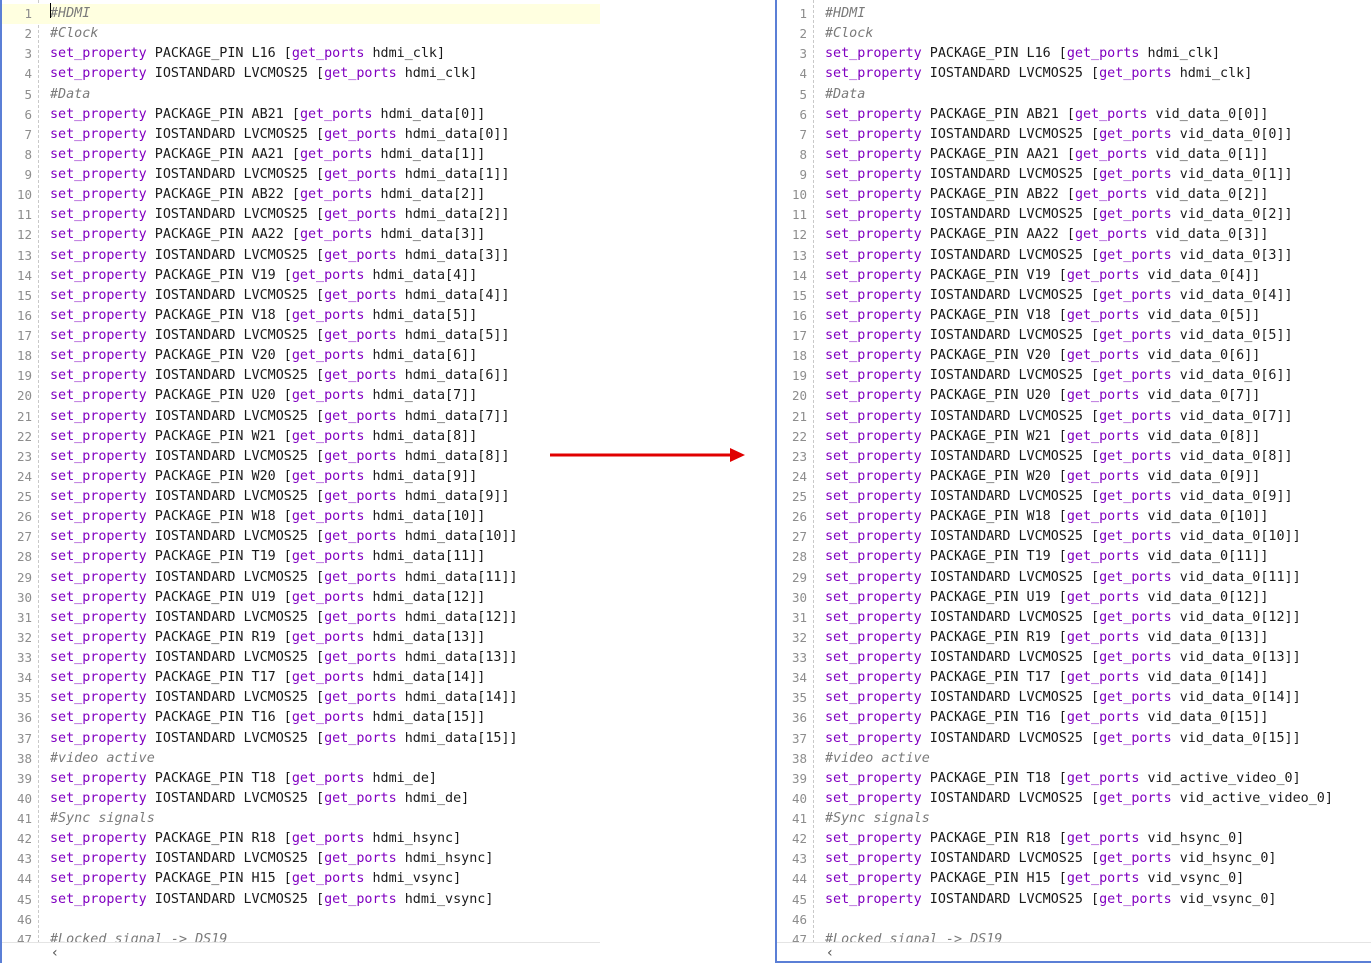 Image resolution: width=1371 pixels, height=963 pixels. What do you see at coordinates (328, 275) in the screenshot?
I see `keyword-token: get_ports` at bounding box center [328, 275].